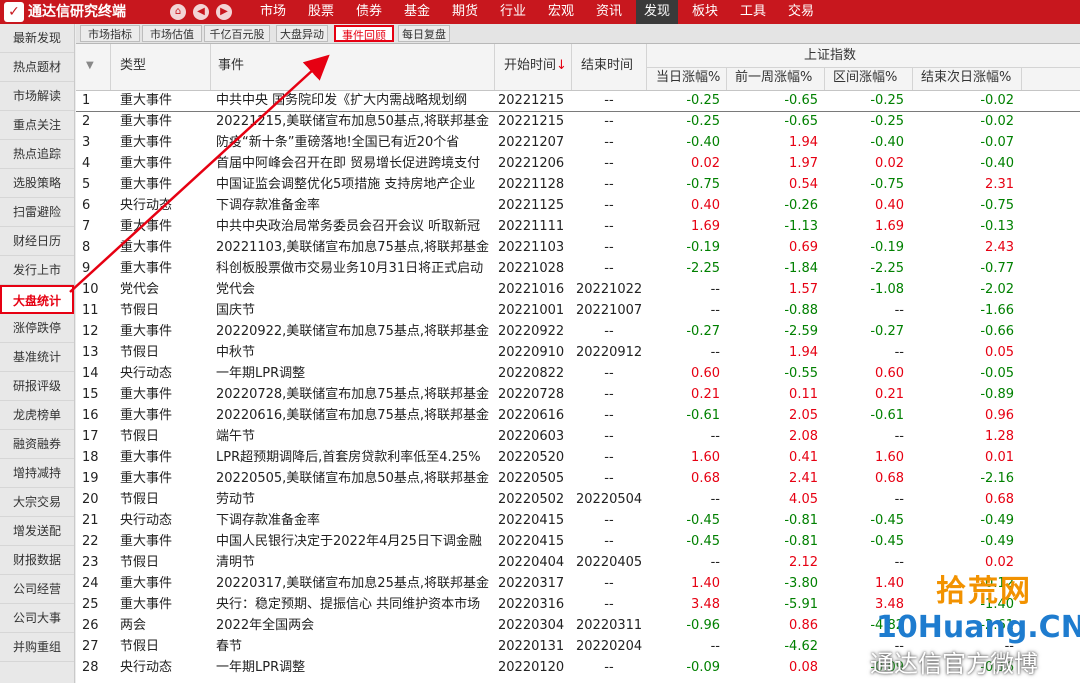  What do you see at coordinates (801, 12) in the screenshot?
I see `menu-item-11: 交易` at bounding box center [801, 12].